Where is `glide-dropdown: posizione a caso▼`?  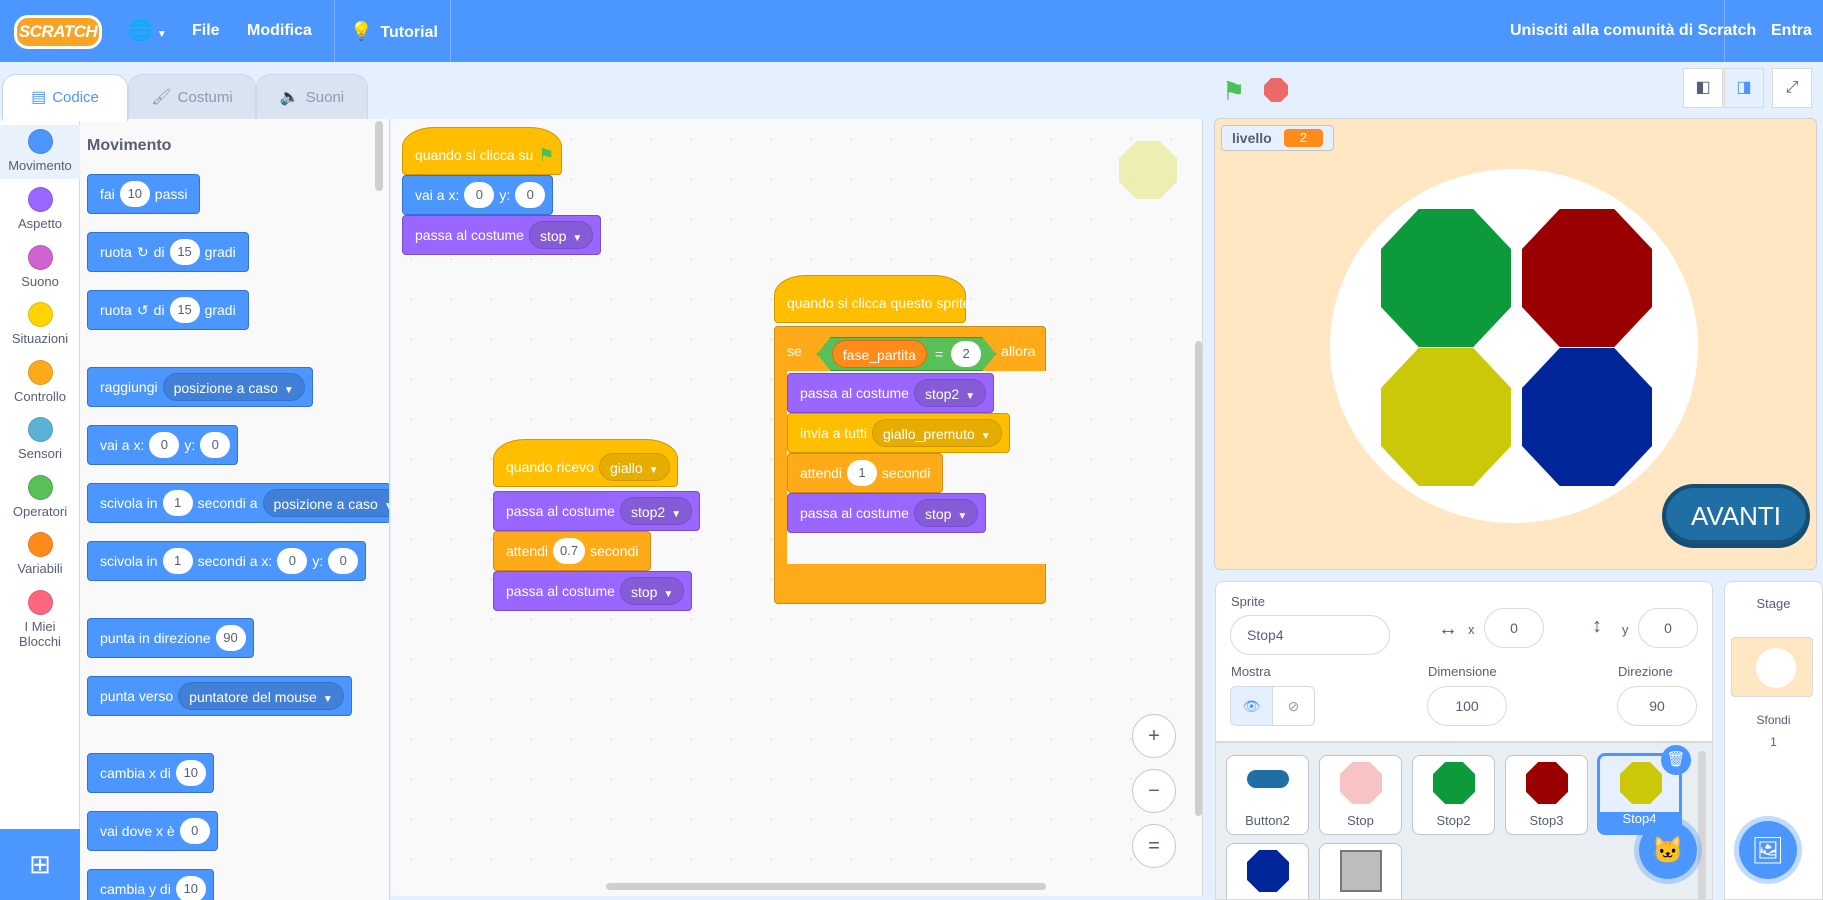 glide-dropdown: posizione a caso▼ is located at coordinates (325, 503).